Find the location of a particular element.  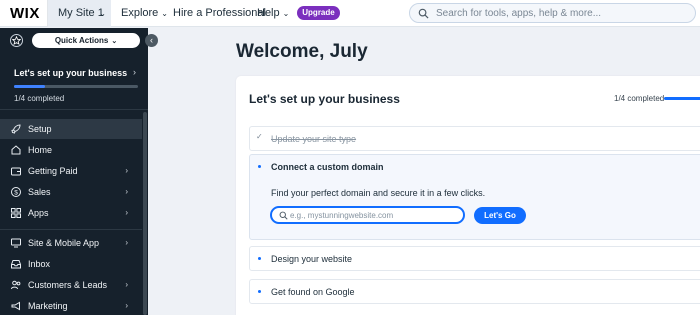

site-selector-label: My Site 1 is located at coordinates (81, 13).